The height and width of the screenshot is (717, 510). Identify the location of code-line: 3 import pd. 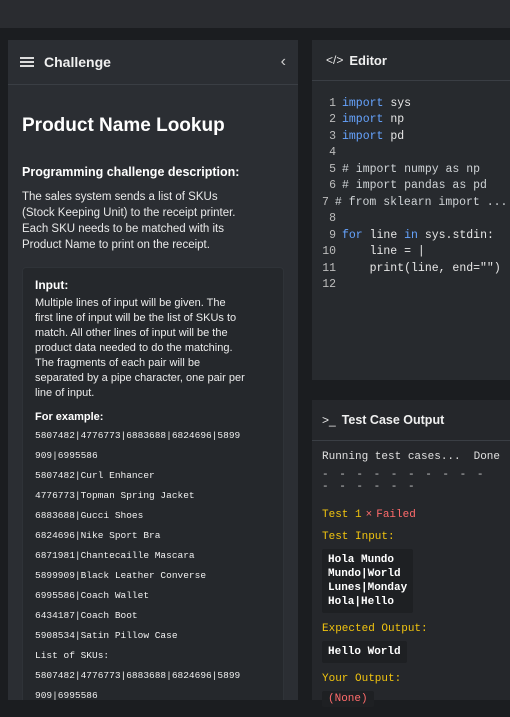
(414, 136).